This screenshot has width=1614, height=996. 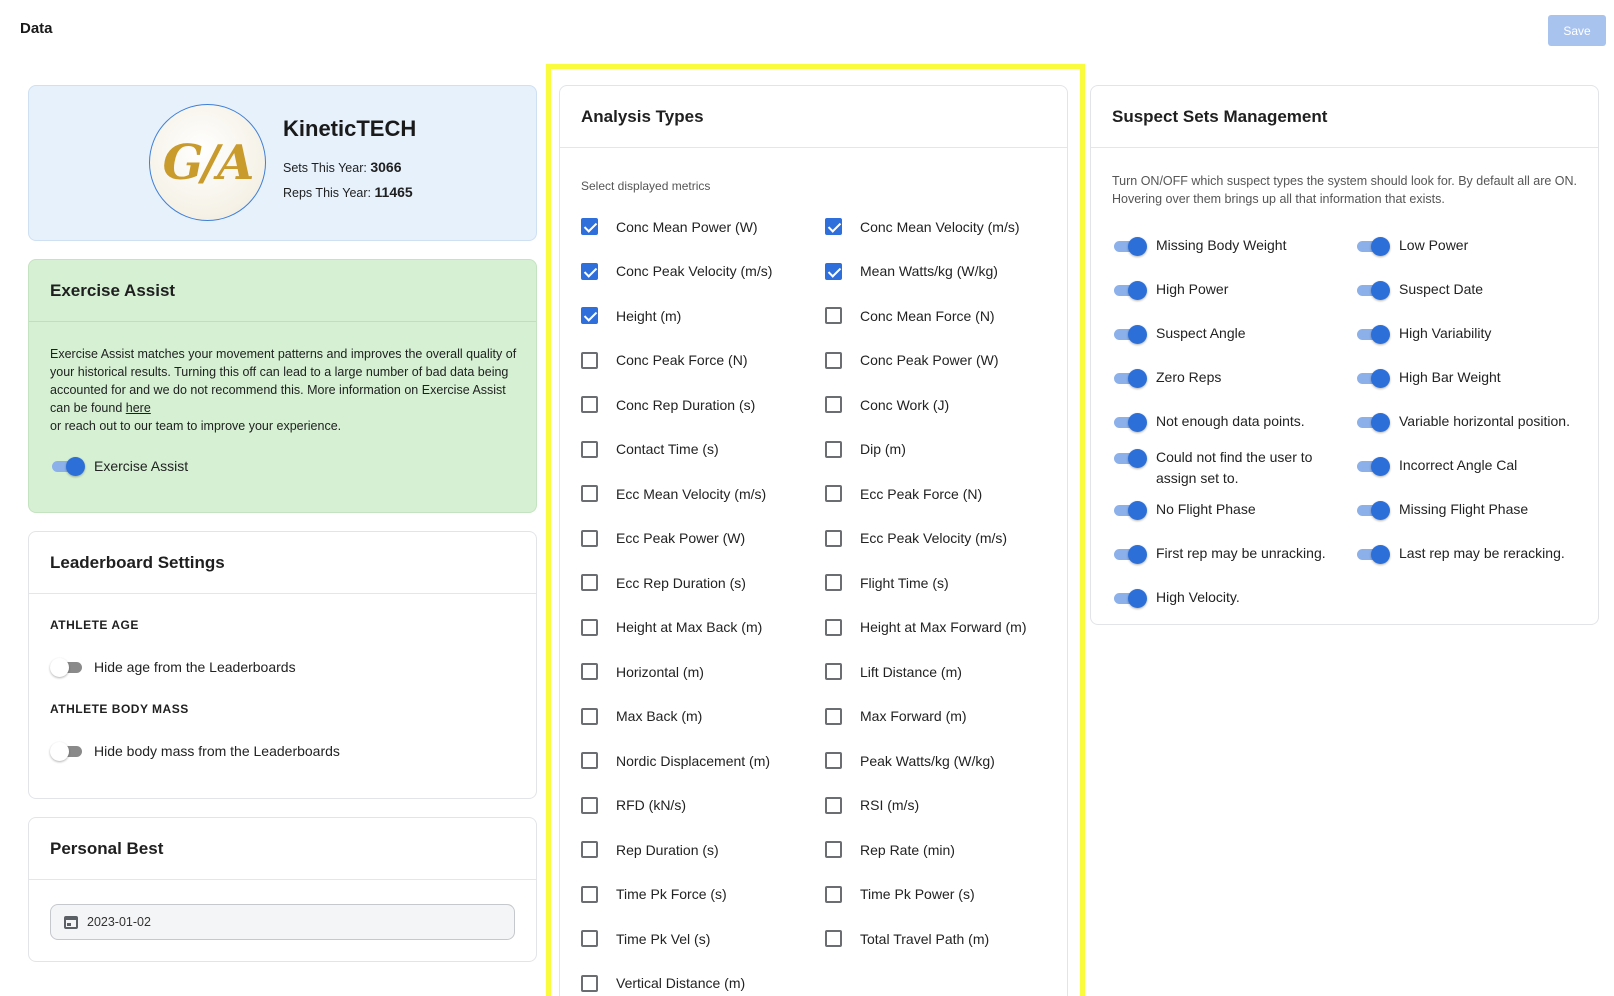 What do you see at coordinates (282, 889) in the screenshot?
I see `personal-best-card: Personal Best 2023-01-02` at bounding box center [282, 889].